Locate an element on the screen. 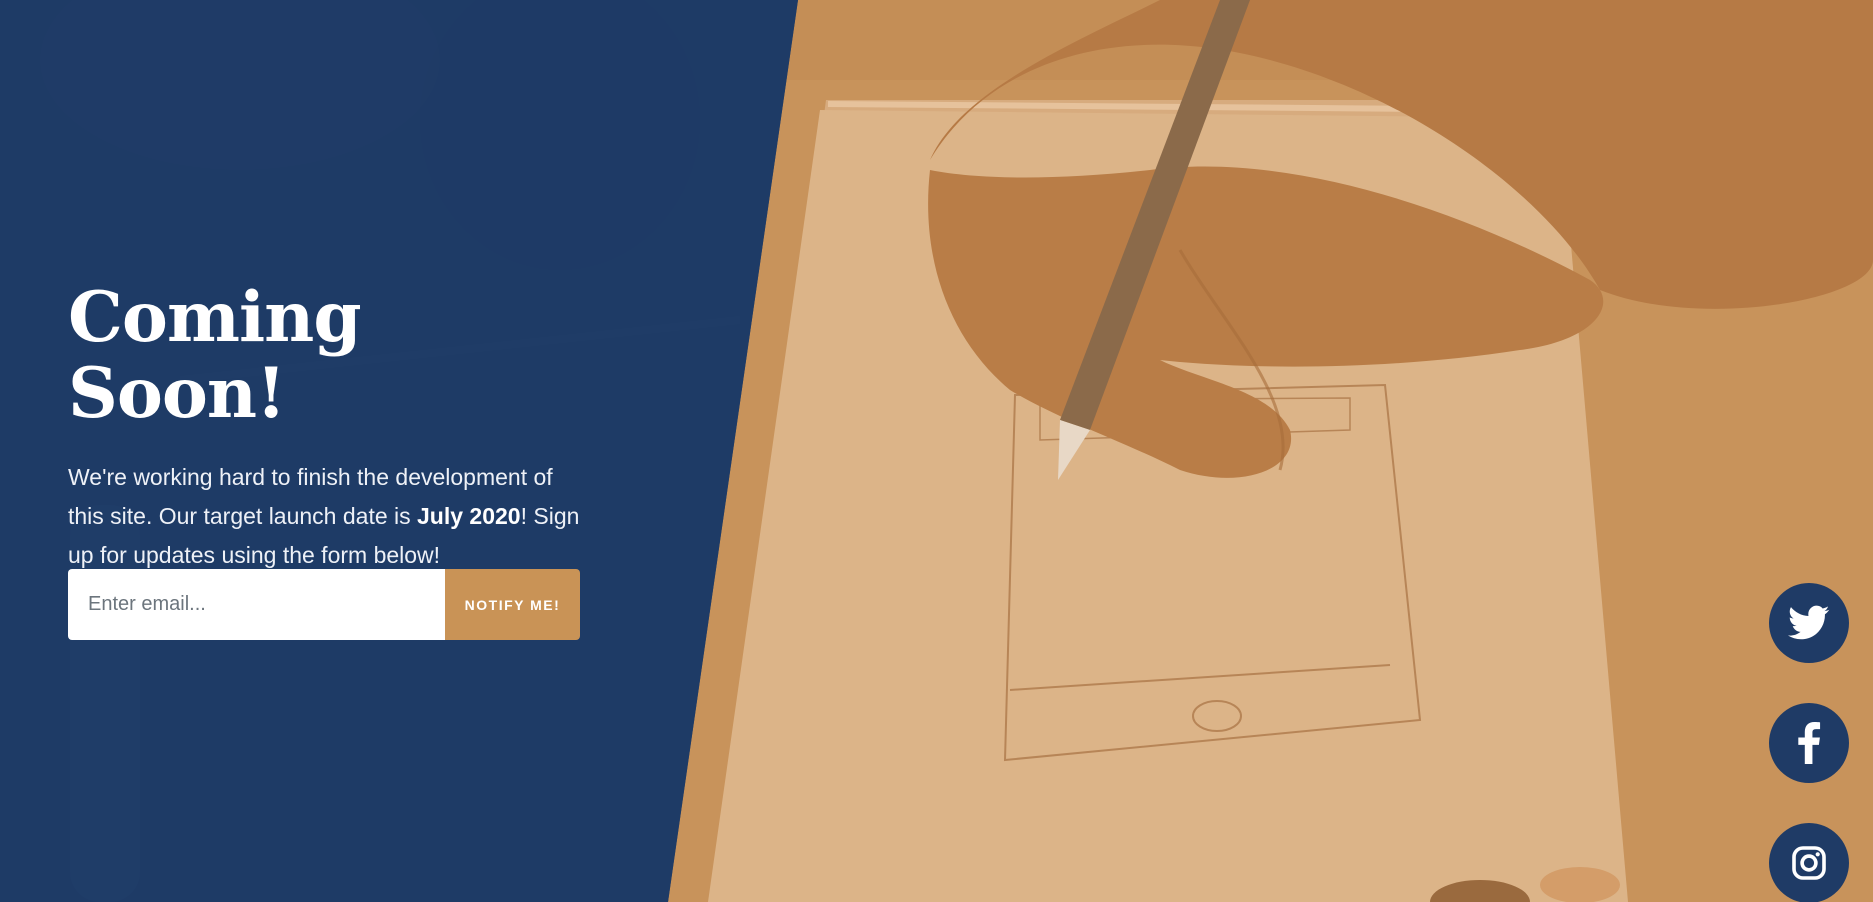 The width and height of the screenshot is (1873, 902). page-title: Coming Soon! is located at coordinates (215, 355).